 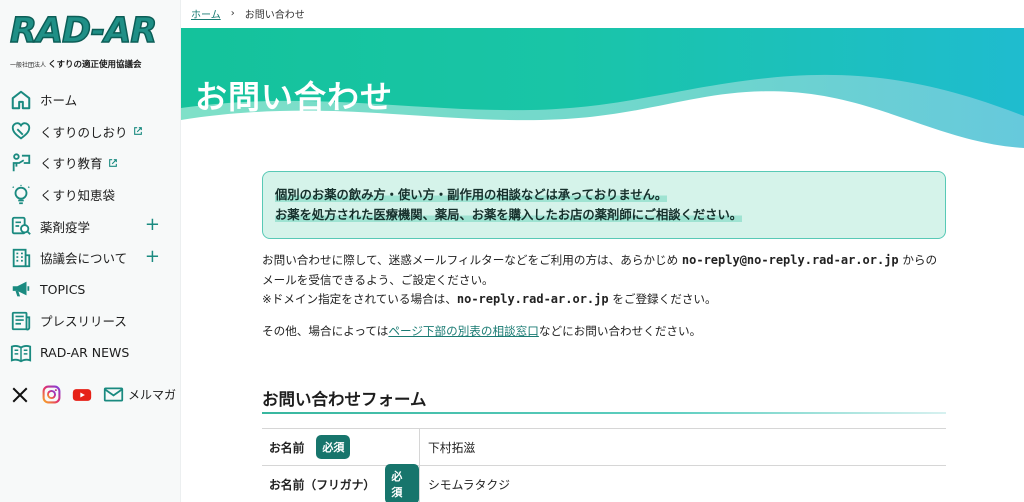 I want to click on form-row-name-kana: お名前（フリガナ） 必須 シモムラタクジ, so click(x=604, y=483).